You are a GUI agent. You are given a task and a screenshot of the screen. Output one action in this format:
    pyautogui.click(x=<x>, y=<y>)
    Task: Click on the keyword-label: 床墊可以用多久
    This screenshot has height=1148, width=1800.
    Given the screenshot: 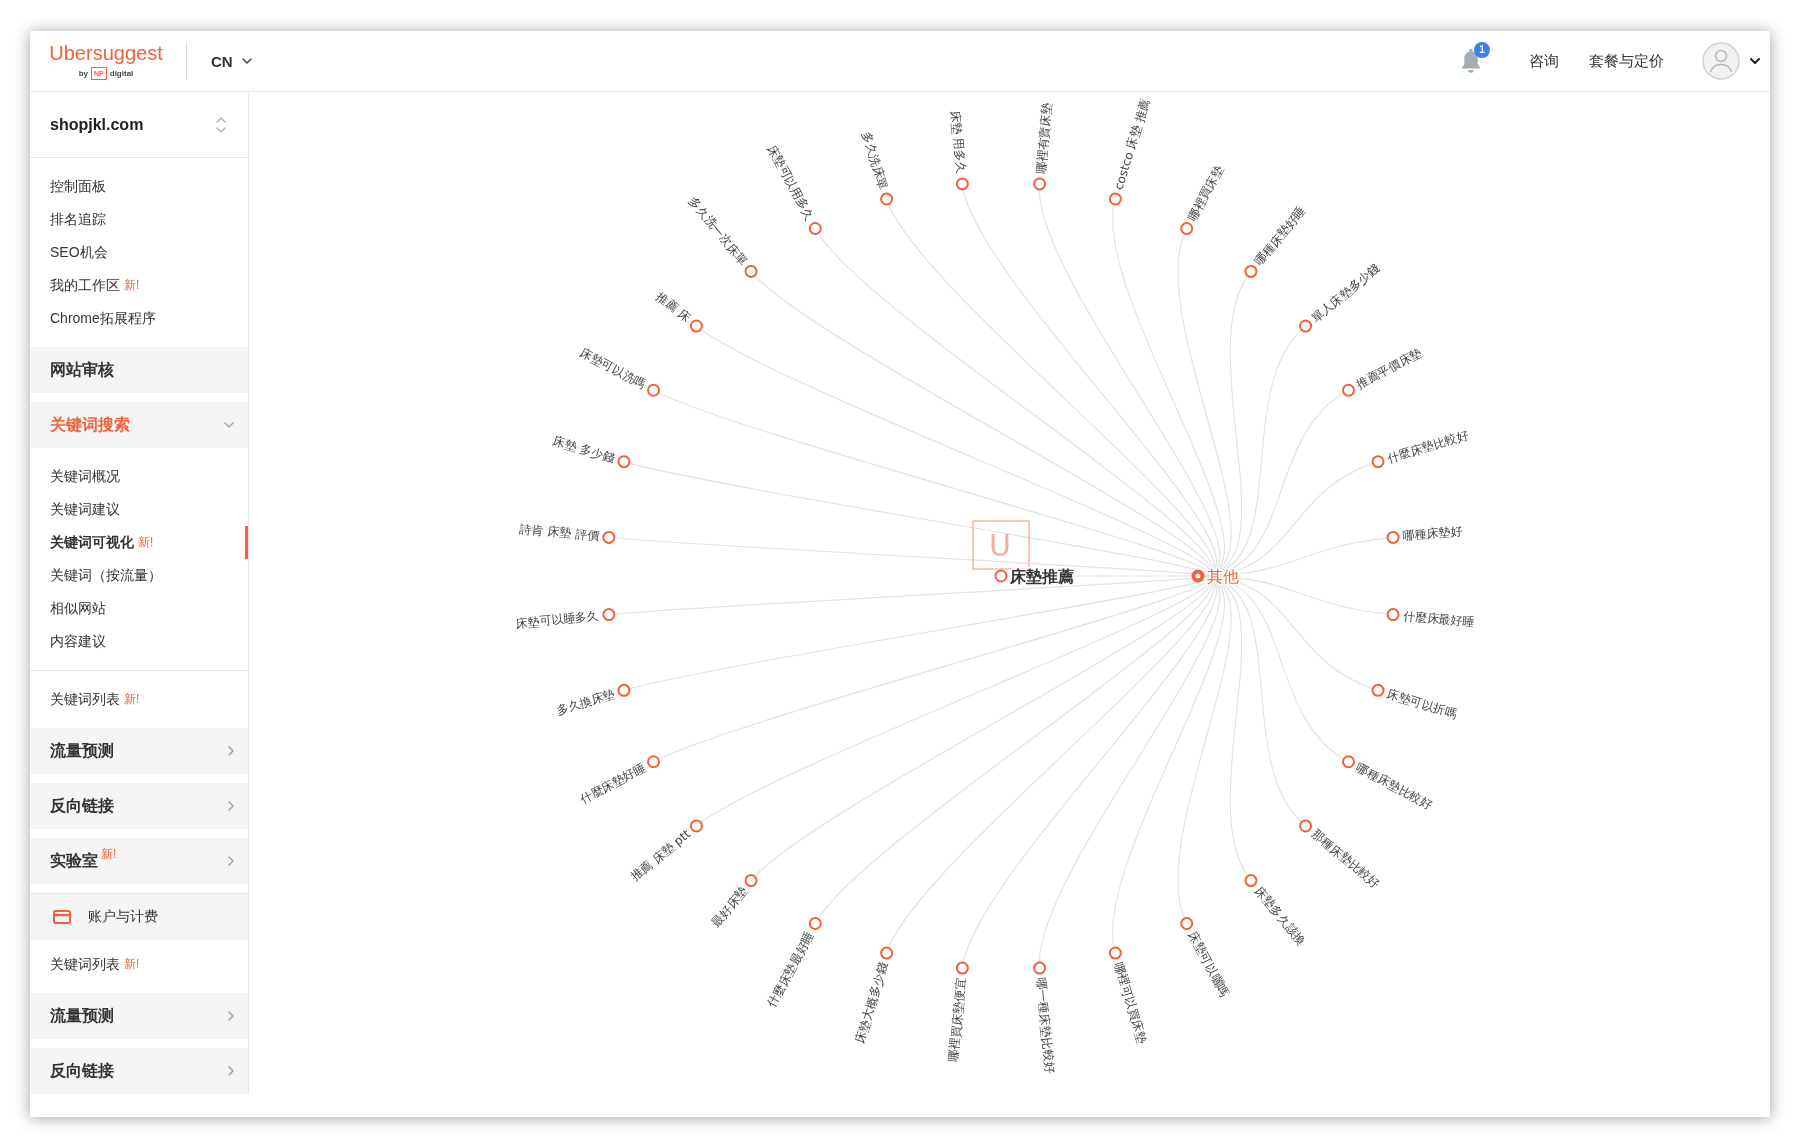 What is the action you would take?
    pyautogui.click(x=790, y=182)
    